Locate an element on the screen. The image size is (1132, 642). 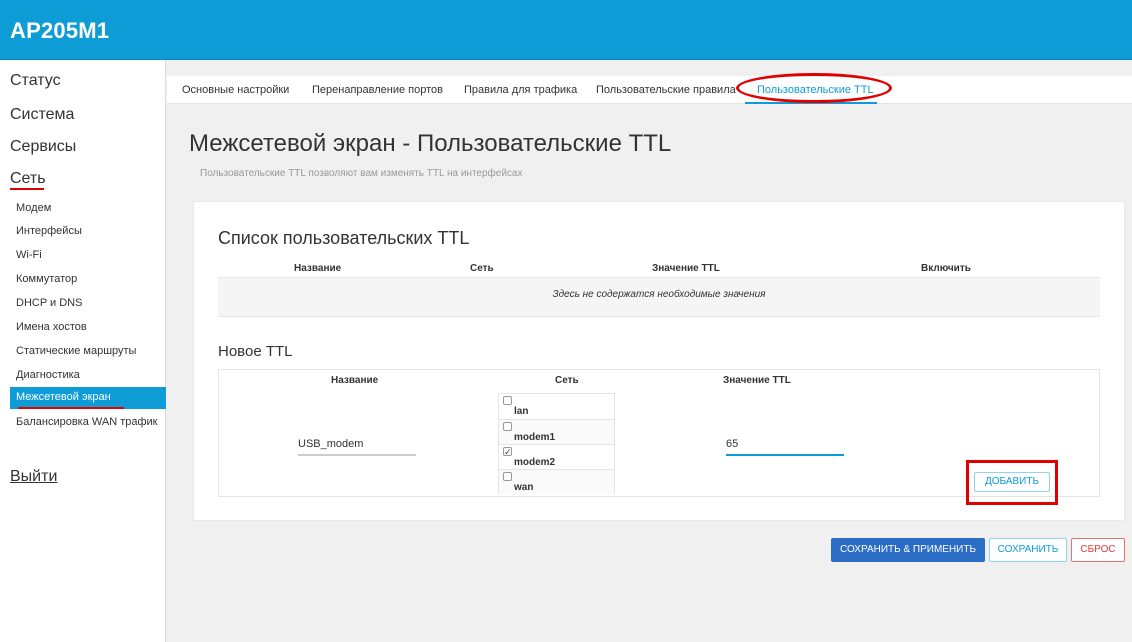
network-label-modem1: modem1 is located at coordinates (535, 437).